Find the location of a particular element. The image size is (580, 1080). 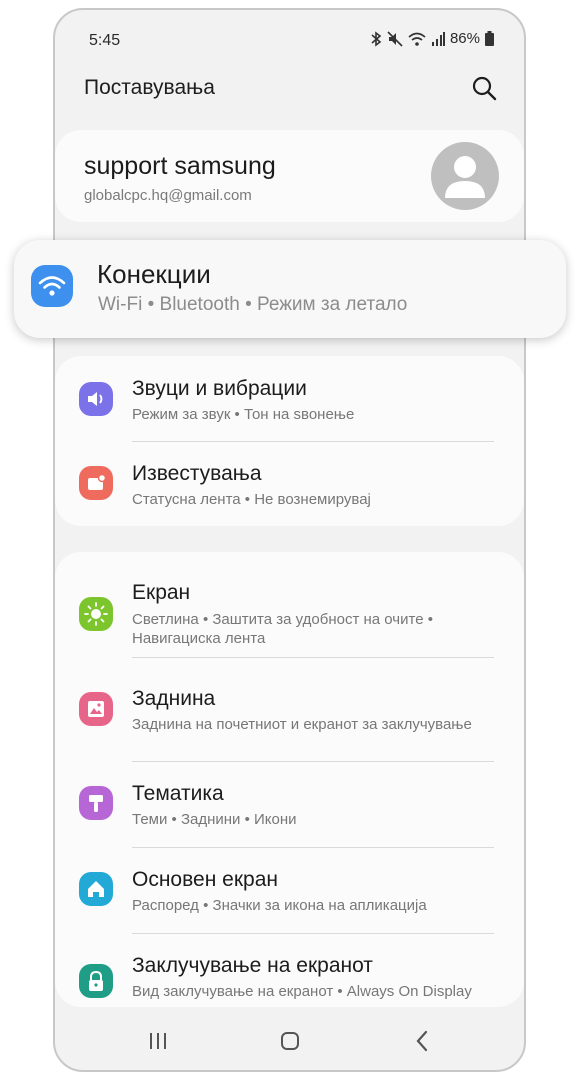

back-button is located at coordinates (422, 1041).